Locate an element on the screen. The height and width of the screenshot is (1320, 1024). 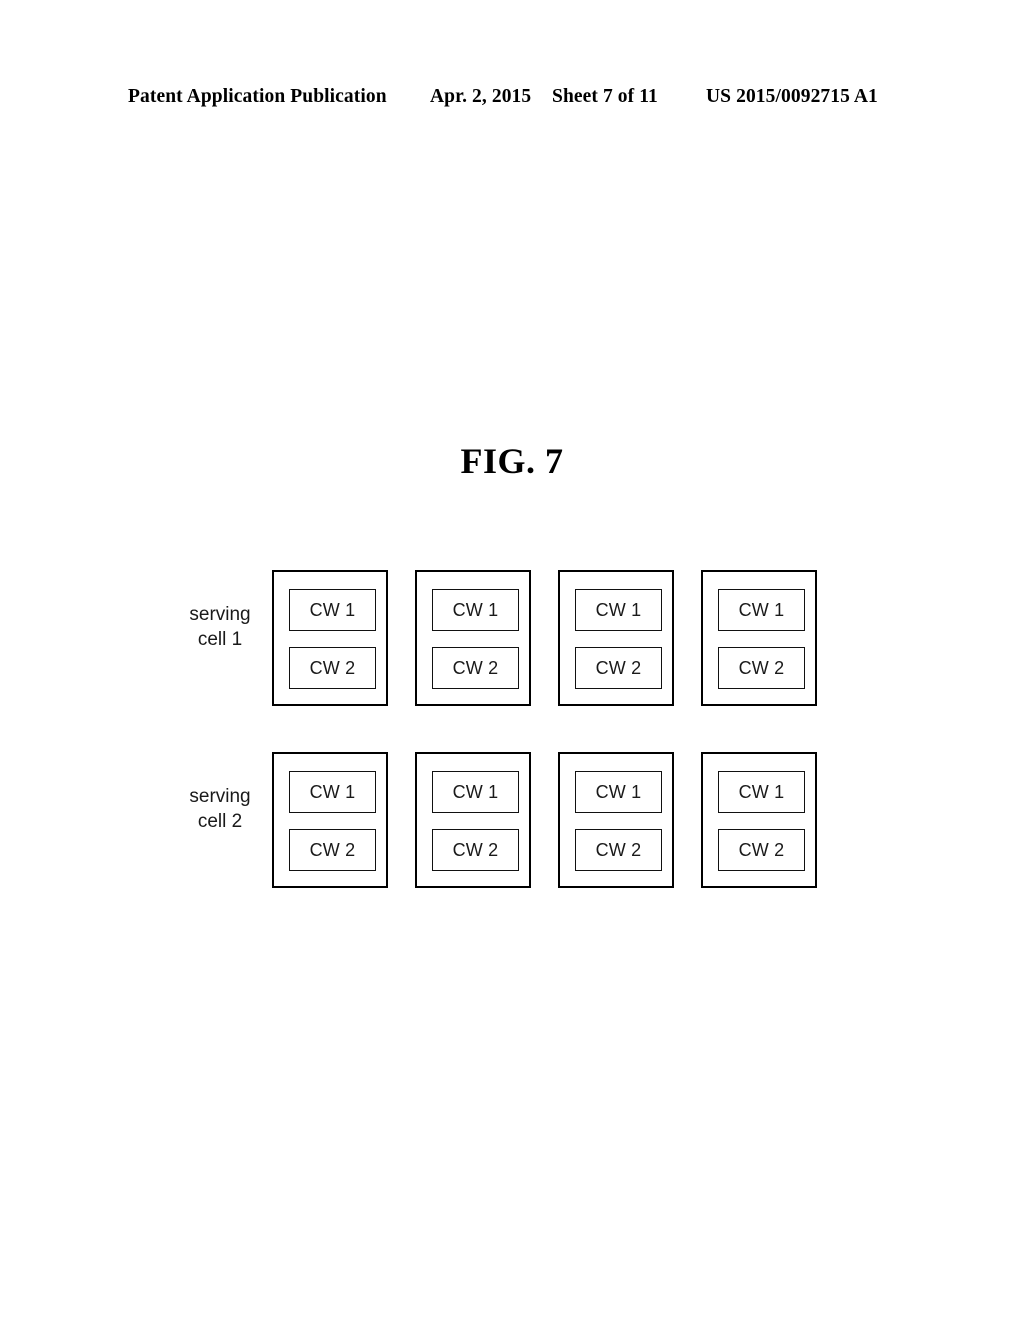
serving-cell-label-2-line2: cell 2 is located at coordinates (220, 821).